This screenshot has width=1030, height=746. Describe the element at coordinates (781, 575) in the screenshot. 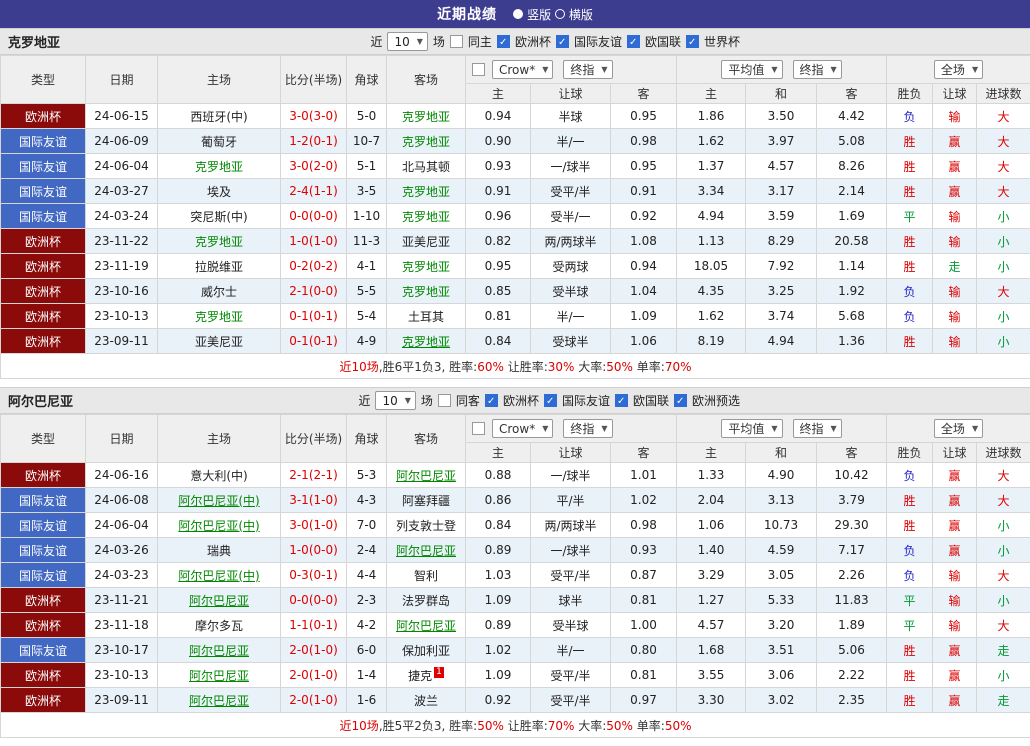

I see `euro-draw-odds: 3.05` at that location.